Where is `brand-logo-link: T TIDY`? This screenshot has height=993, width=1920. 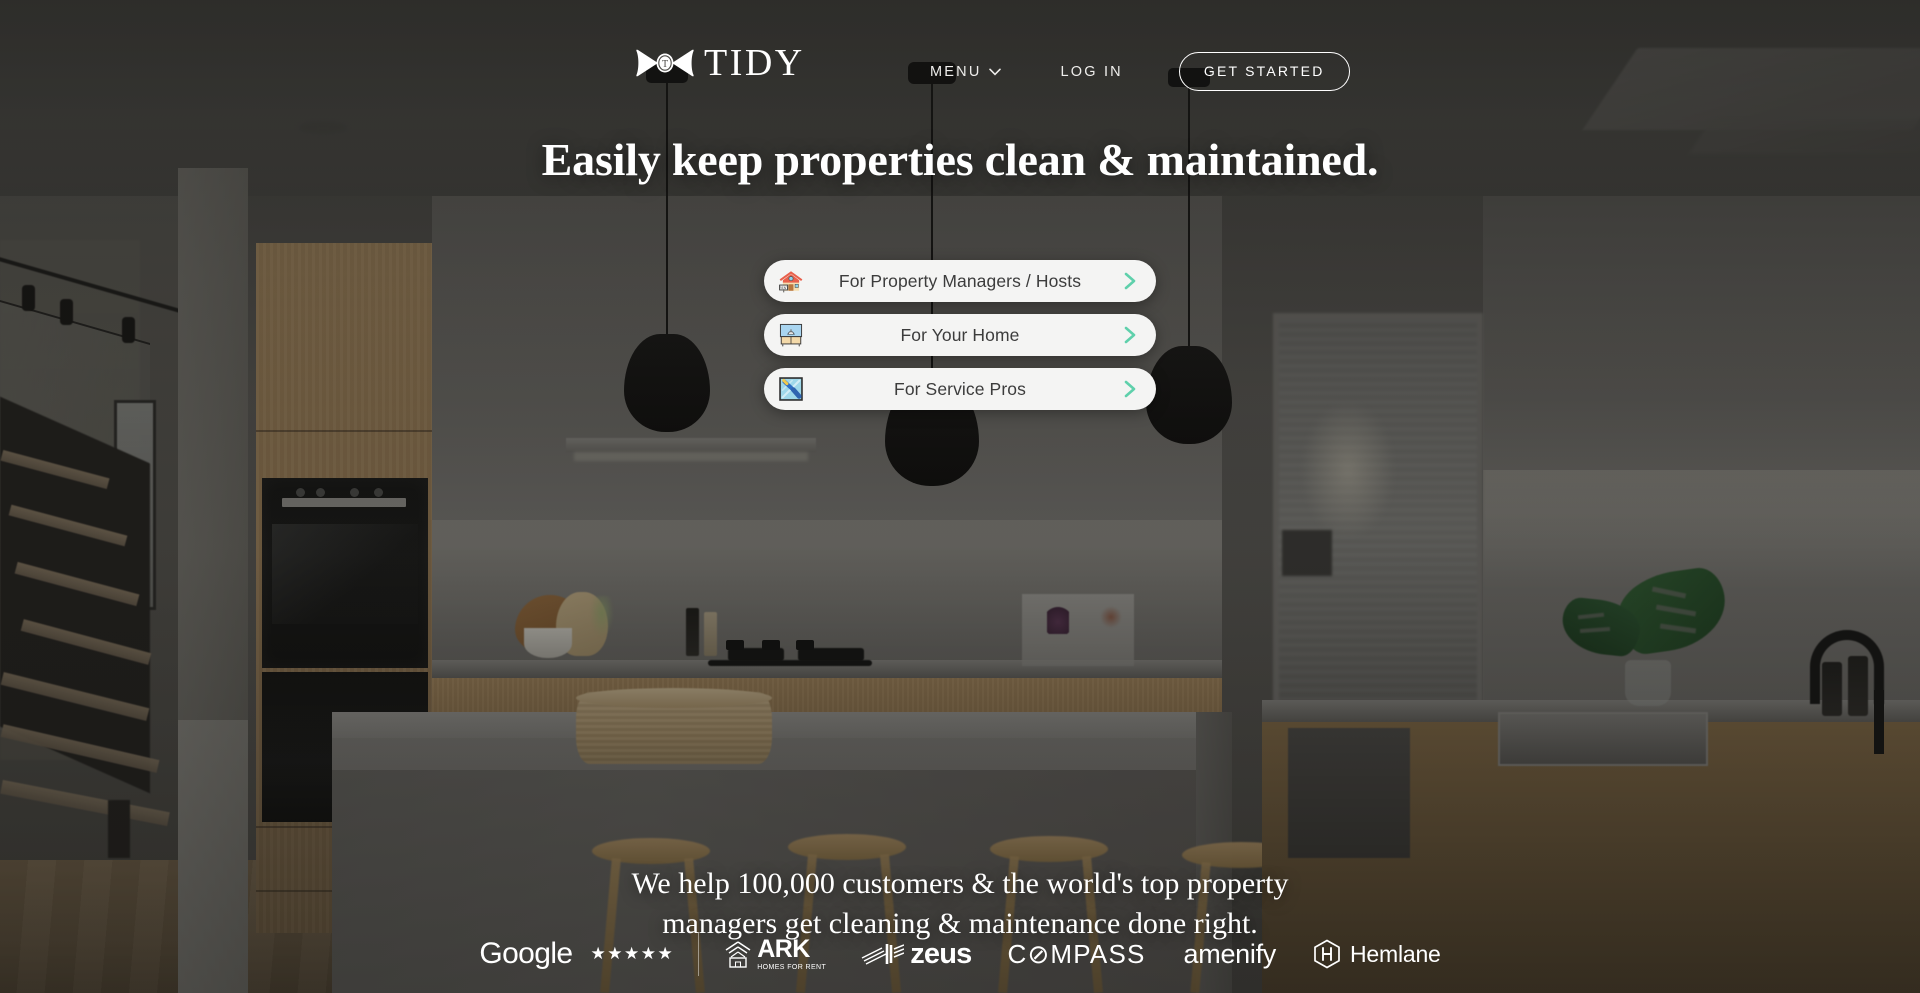
brand-logo-link: T TIDY is located at coordinates (720, 63).